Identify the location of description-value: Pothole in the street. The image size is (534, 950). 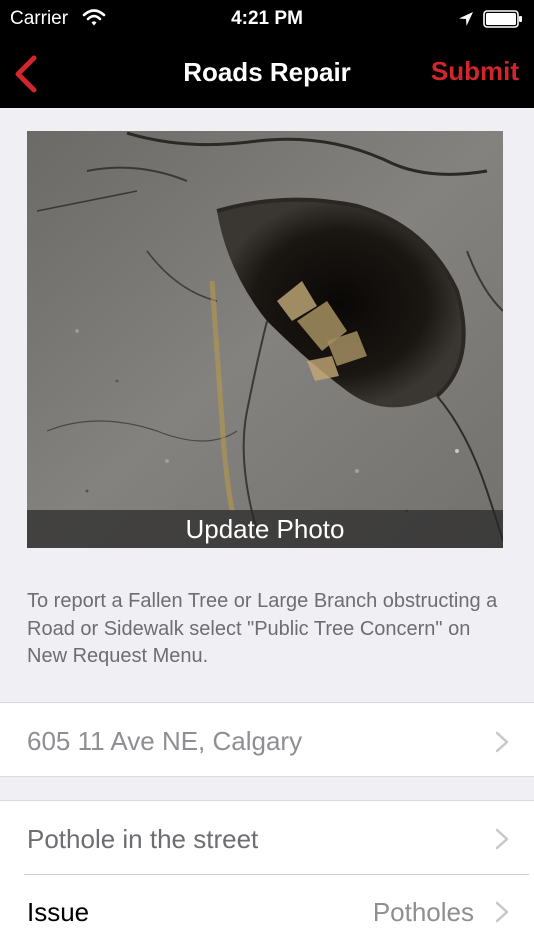
(143, 839).